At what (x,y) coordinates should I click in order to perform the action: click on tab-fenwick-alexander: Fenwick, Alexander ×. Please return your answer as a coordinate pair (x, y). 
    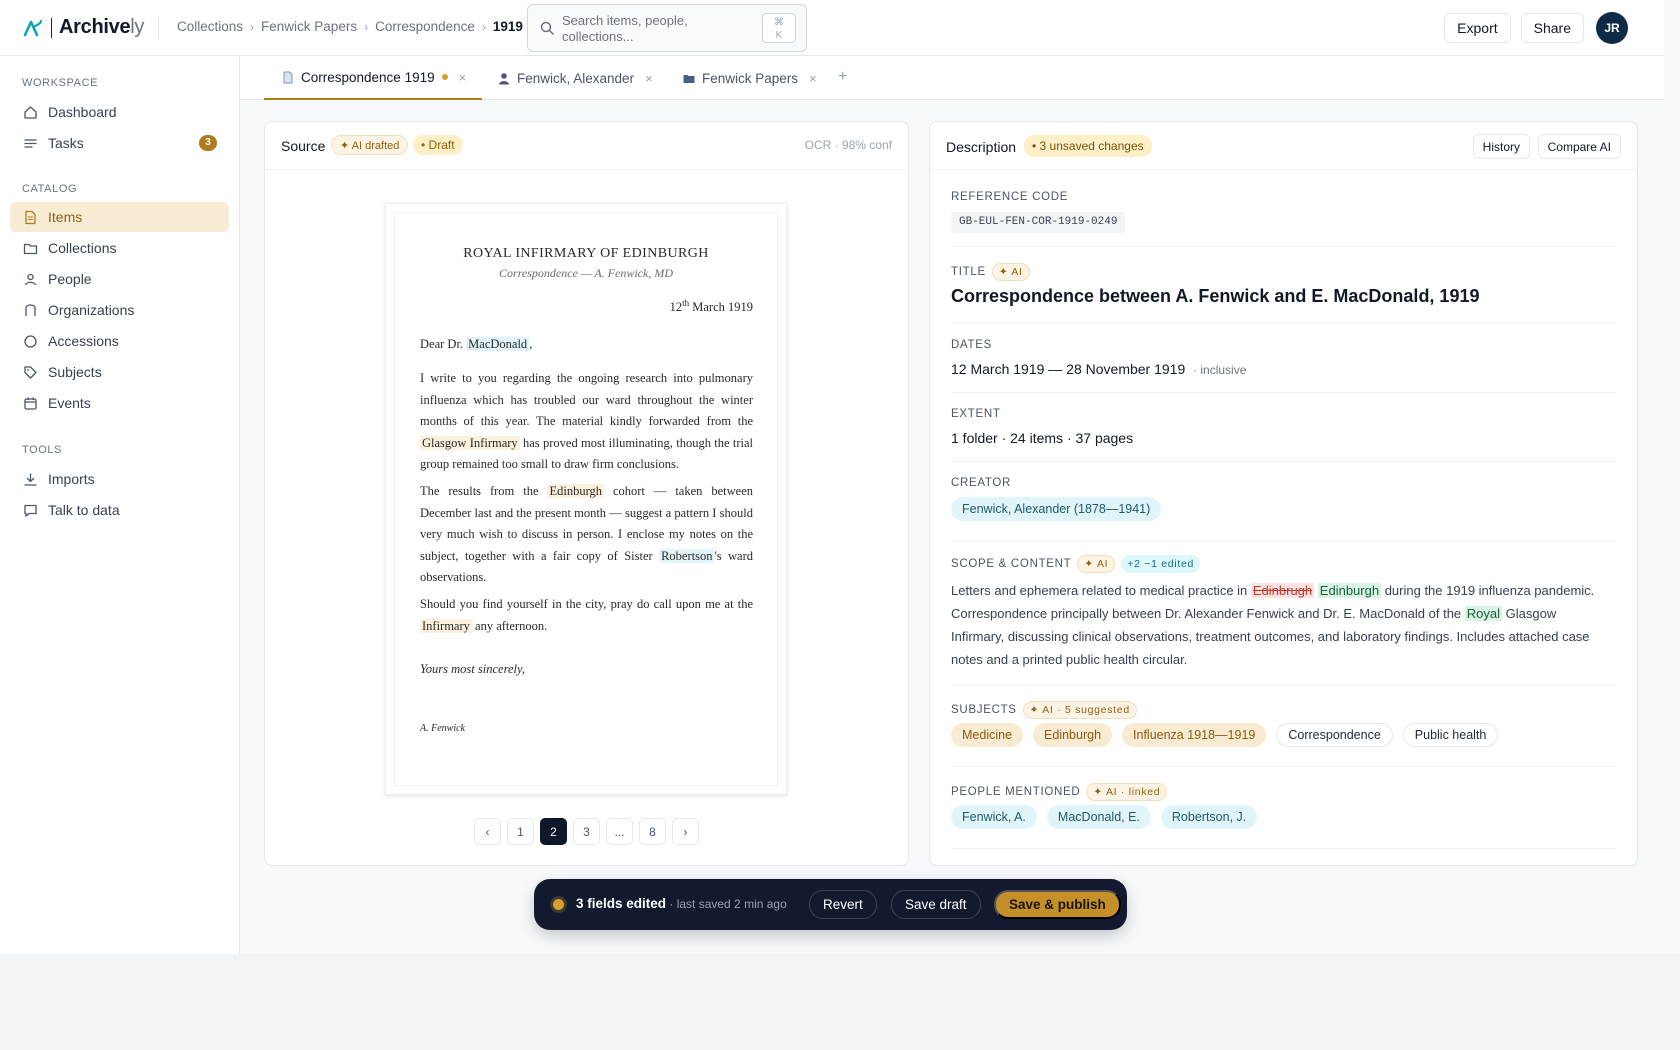
    Looking at the image, I should click on (575, 78).